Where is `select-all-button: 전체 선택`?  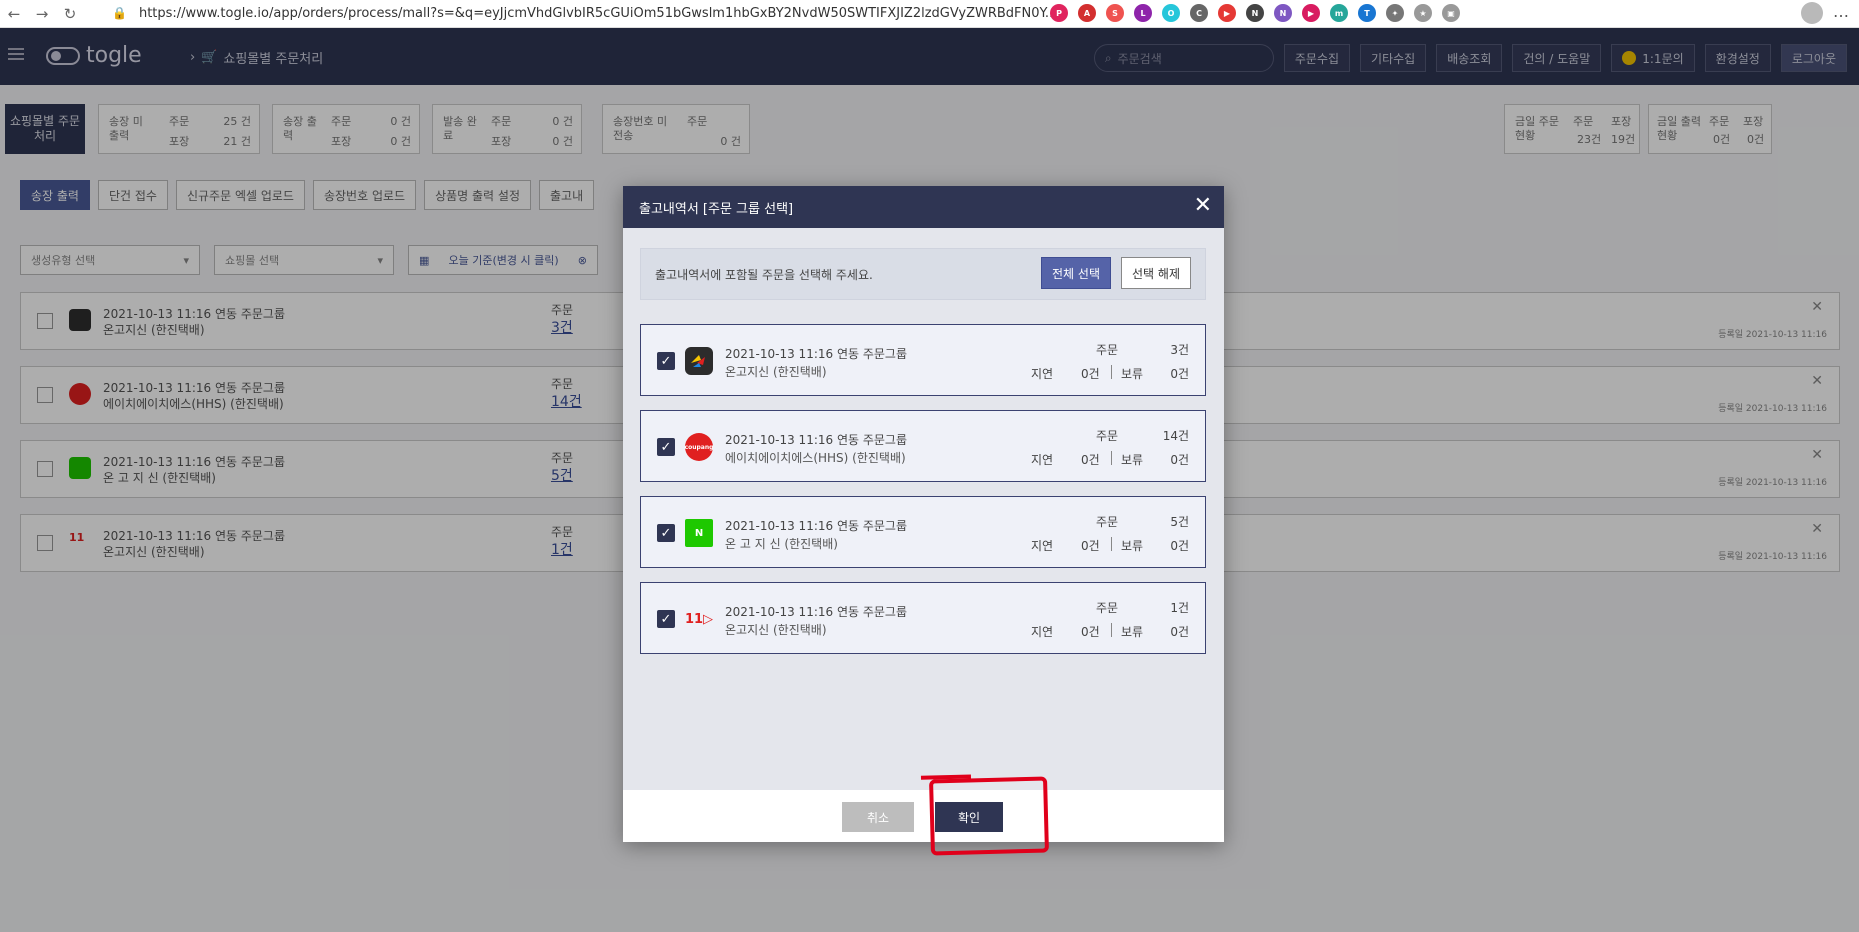 select-all-button: 전체 선택 is located at coordinates (1076, 273).